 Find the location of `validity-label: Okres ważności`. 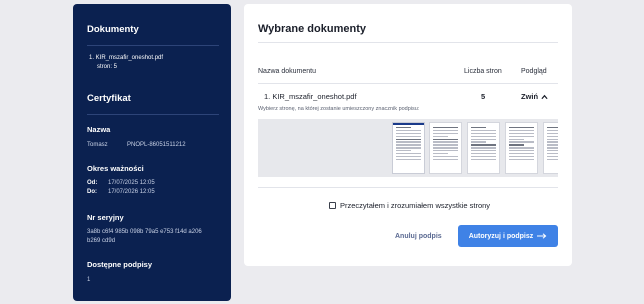

validity-label: Okres ważności is located at coordinates (115, 168).